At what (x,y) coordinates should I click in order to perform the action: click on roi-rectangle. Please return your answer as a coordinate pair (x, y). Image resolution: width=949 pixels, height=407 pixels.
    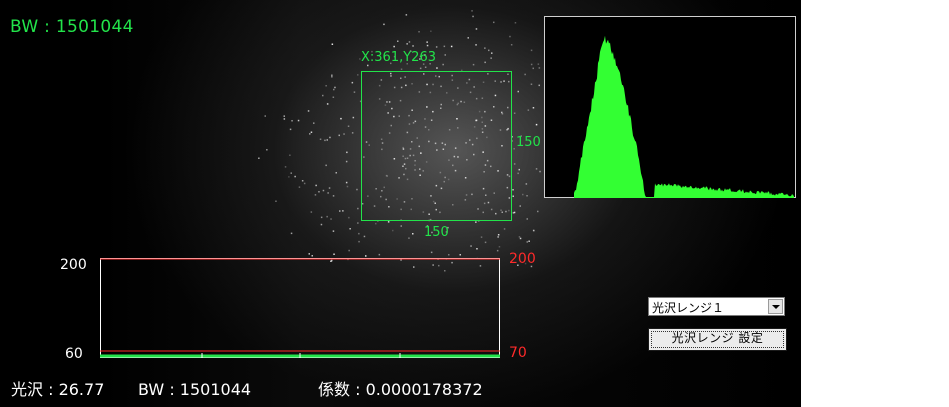
    Looking at the image, I should click on (436, 146).